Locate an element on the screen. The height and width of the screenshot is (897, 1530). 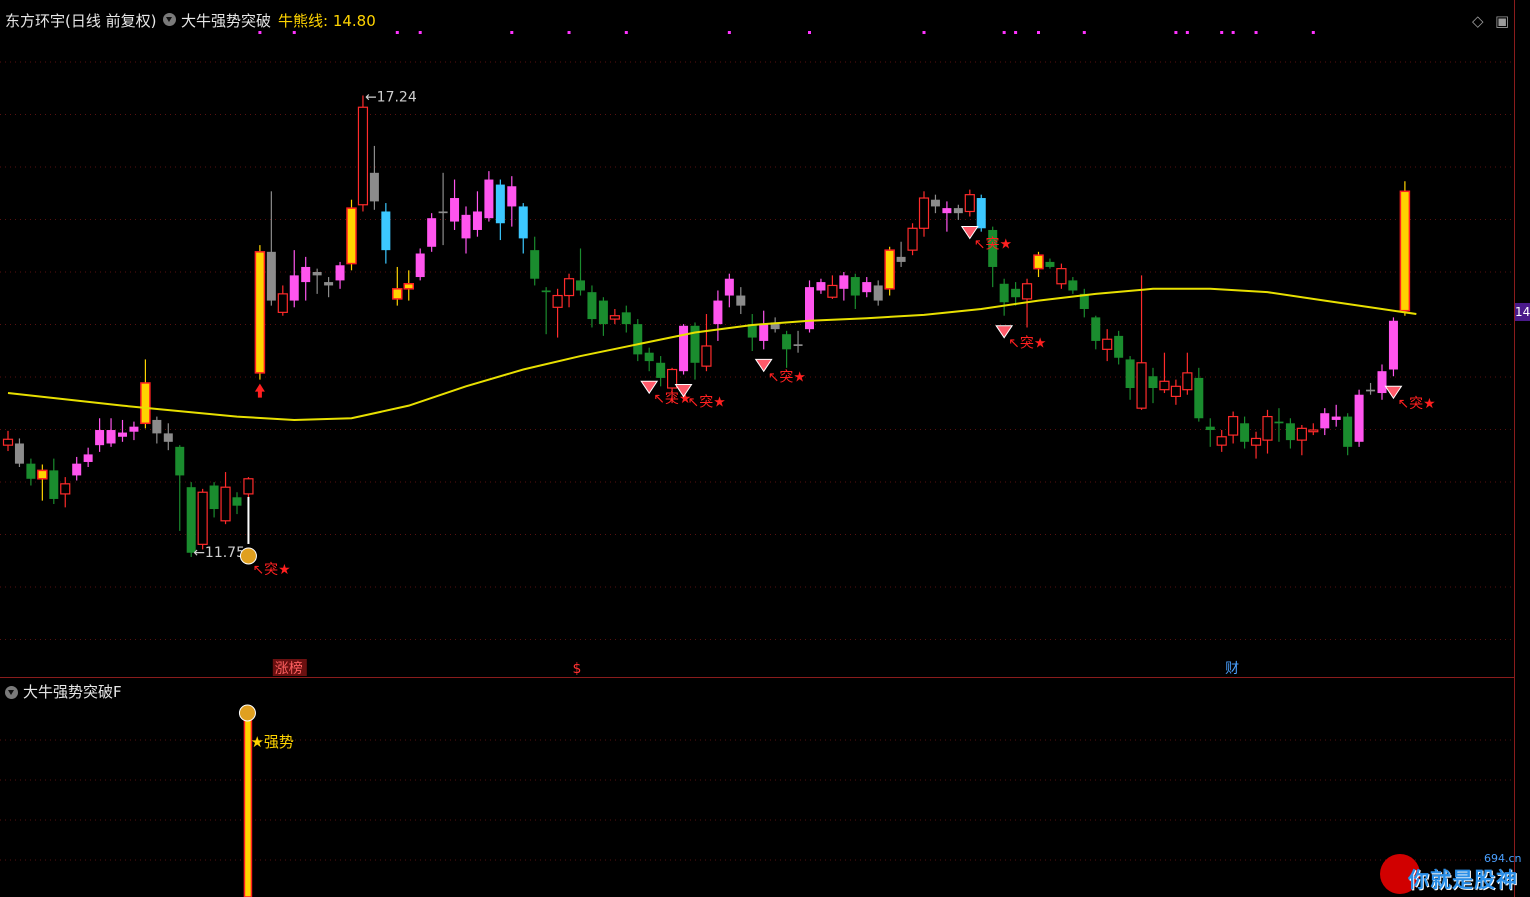
watermark-site: 694.cn is located at coordinates (1503, 858).